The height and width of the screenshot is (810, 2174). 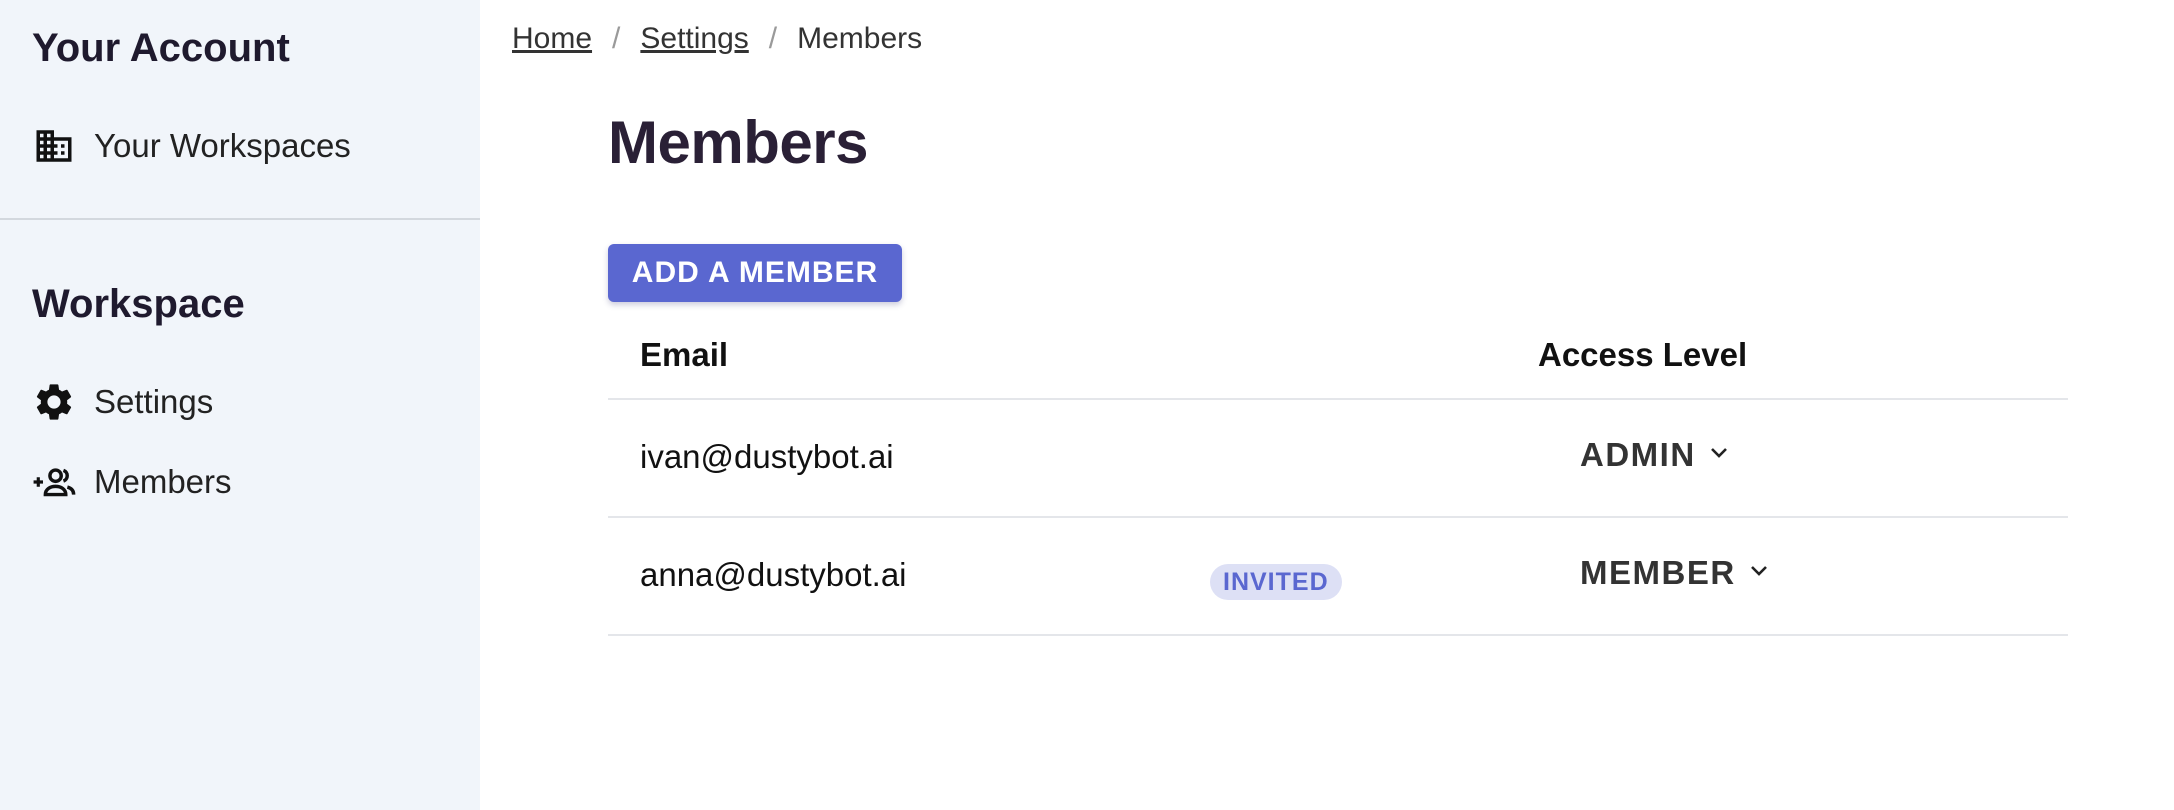 I want to click on breadcrumb-current: Members, so click(x=860, y=38).